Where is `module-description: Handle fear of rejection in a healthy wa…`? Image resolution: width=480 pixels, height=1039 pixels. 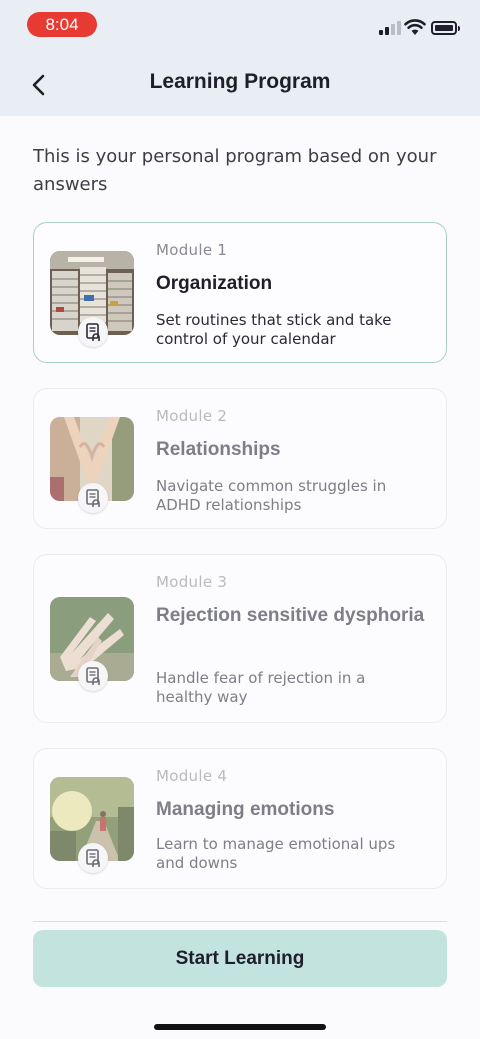
module-description: Handle fear of rejection in a healthy wa… is located at coordinates (261, 687).